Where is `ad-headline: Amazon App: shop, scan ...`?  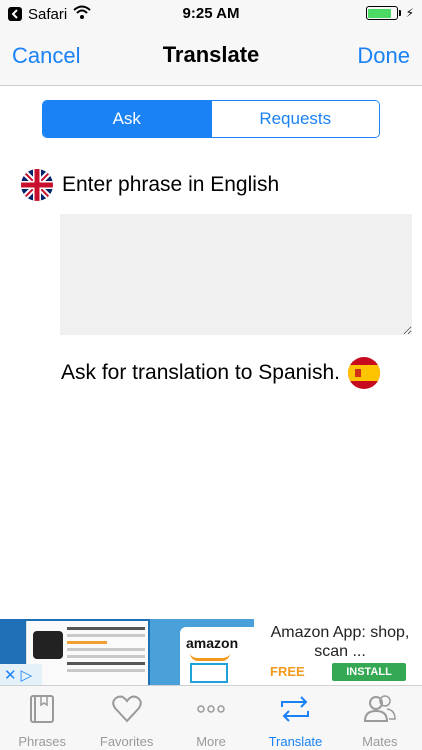 ad-headline: Amazon App: shop, scan ... is located at coordinates (340, 642).